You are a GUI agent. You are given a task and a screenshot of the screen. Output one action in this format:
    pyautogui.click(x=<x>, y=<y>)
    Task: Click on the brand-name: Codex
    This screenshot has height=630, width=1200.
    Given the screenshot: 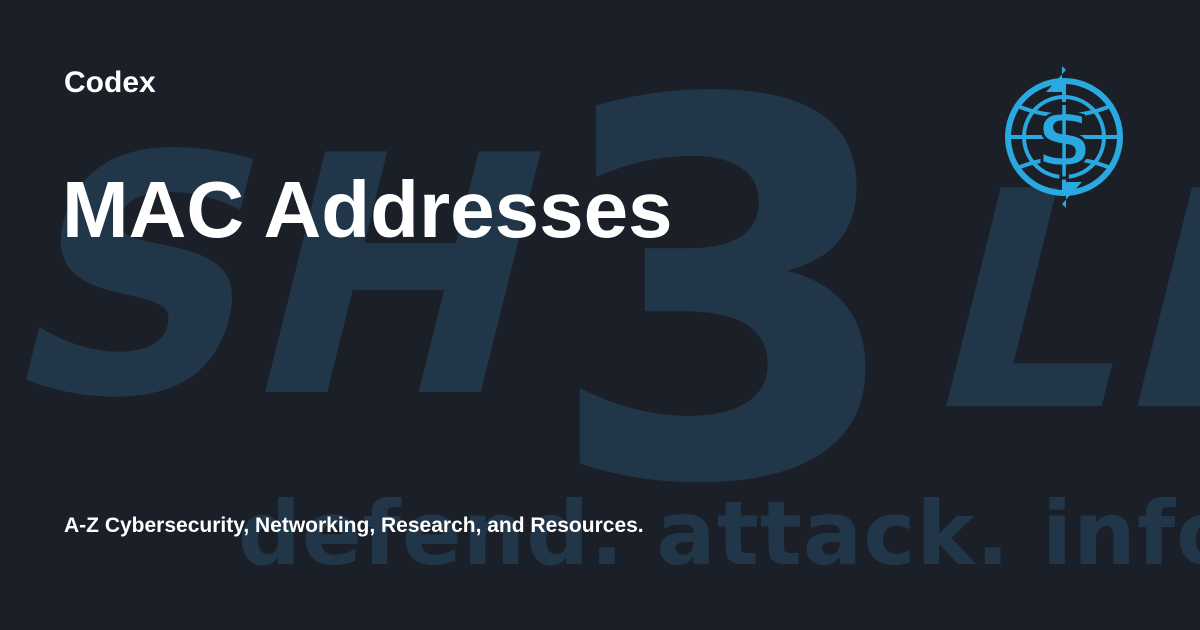 What is the action you would take?
    pyautogui.click(x=110, y=82)
    